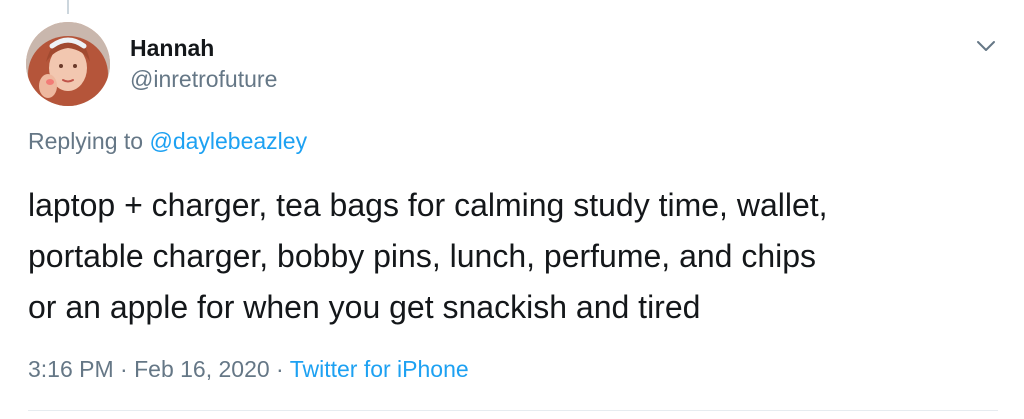  What do you see at coordinates (89, 141) in the screenshot?
I see `replying-to-label: Replying to` at bounding box center [89, 141].